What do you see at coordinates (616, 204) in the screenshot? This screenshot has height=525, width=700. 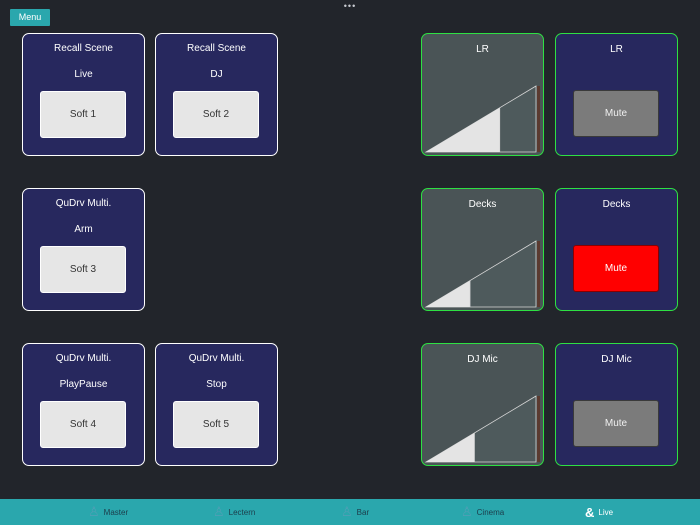 I see `mute-card-label: Decks` at bounding box center [616, 204].